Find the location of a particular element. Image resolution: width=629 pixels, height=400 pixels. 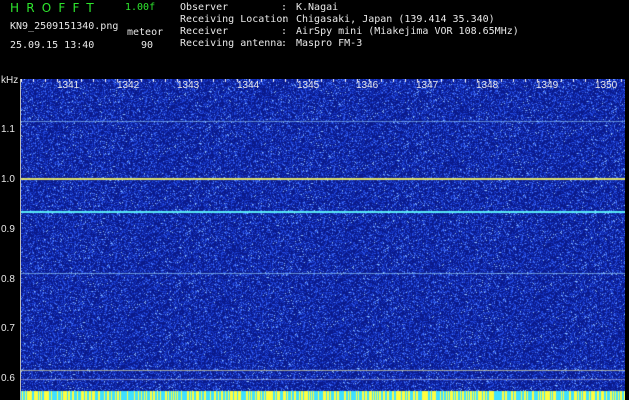

y-axis-unit: kHz is located at coordinates (10, 80).